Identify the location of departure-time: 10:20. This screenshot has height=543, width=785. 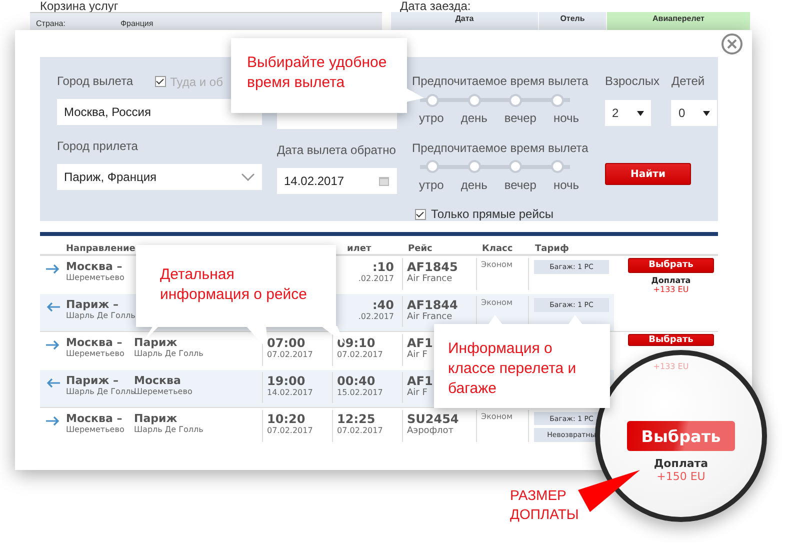
(286, 419).